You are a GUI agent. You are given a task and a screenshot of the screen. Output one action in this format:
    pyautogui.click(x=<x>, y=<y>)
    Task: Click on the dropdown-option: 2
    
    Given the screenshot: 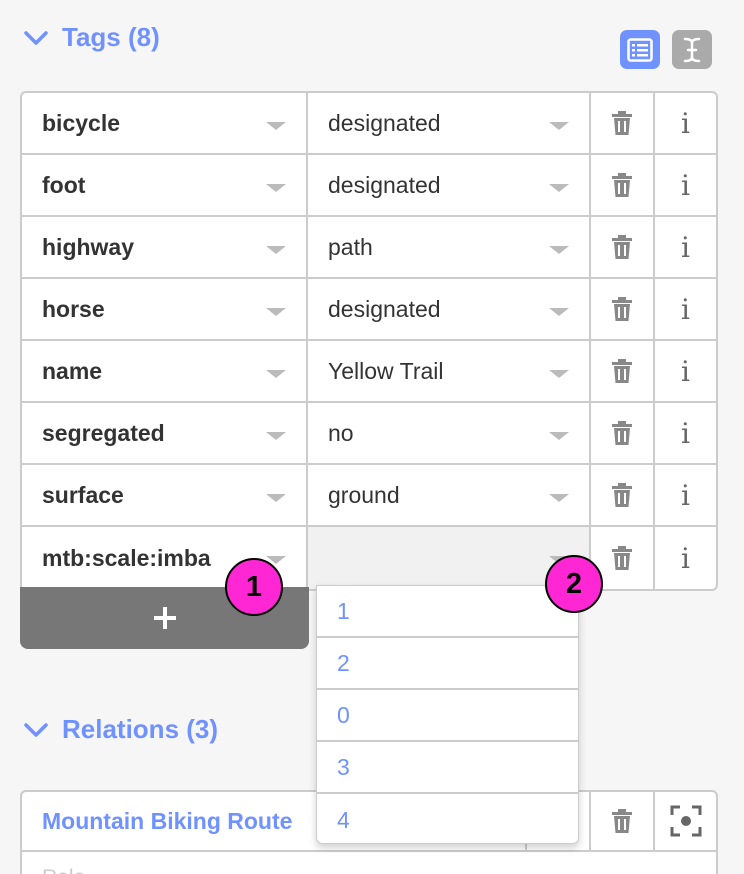 What is the action you would take?
    pyautogui.click(x=447, y=664)
    